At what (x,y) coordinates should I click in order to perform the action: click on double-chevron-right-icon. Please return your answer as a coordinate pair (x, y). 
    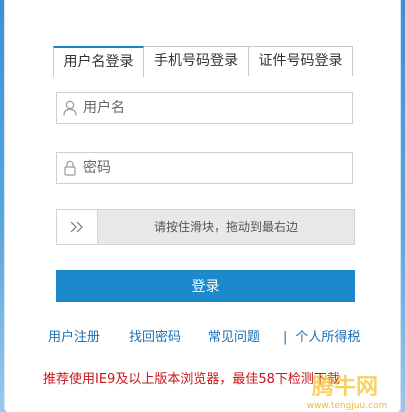
    Looking at the image, I should click on (77, 227).